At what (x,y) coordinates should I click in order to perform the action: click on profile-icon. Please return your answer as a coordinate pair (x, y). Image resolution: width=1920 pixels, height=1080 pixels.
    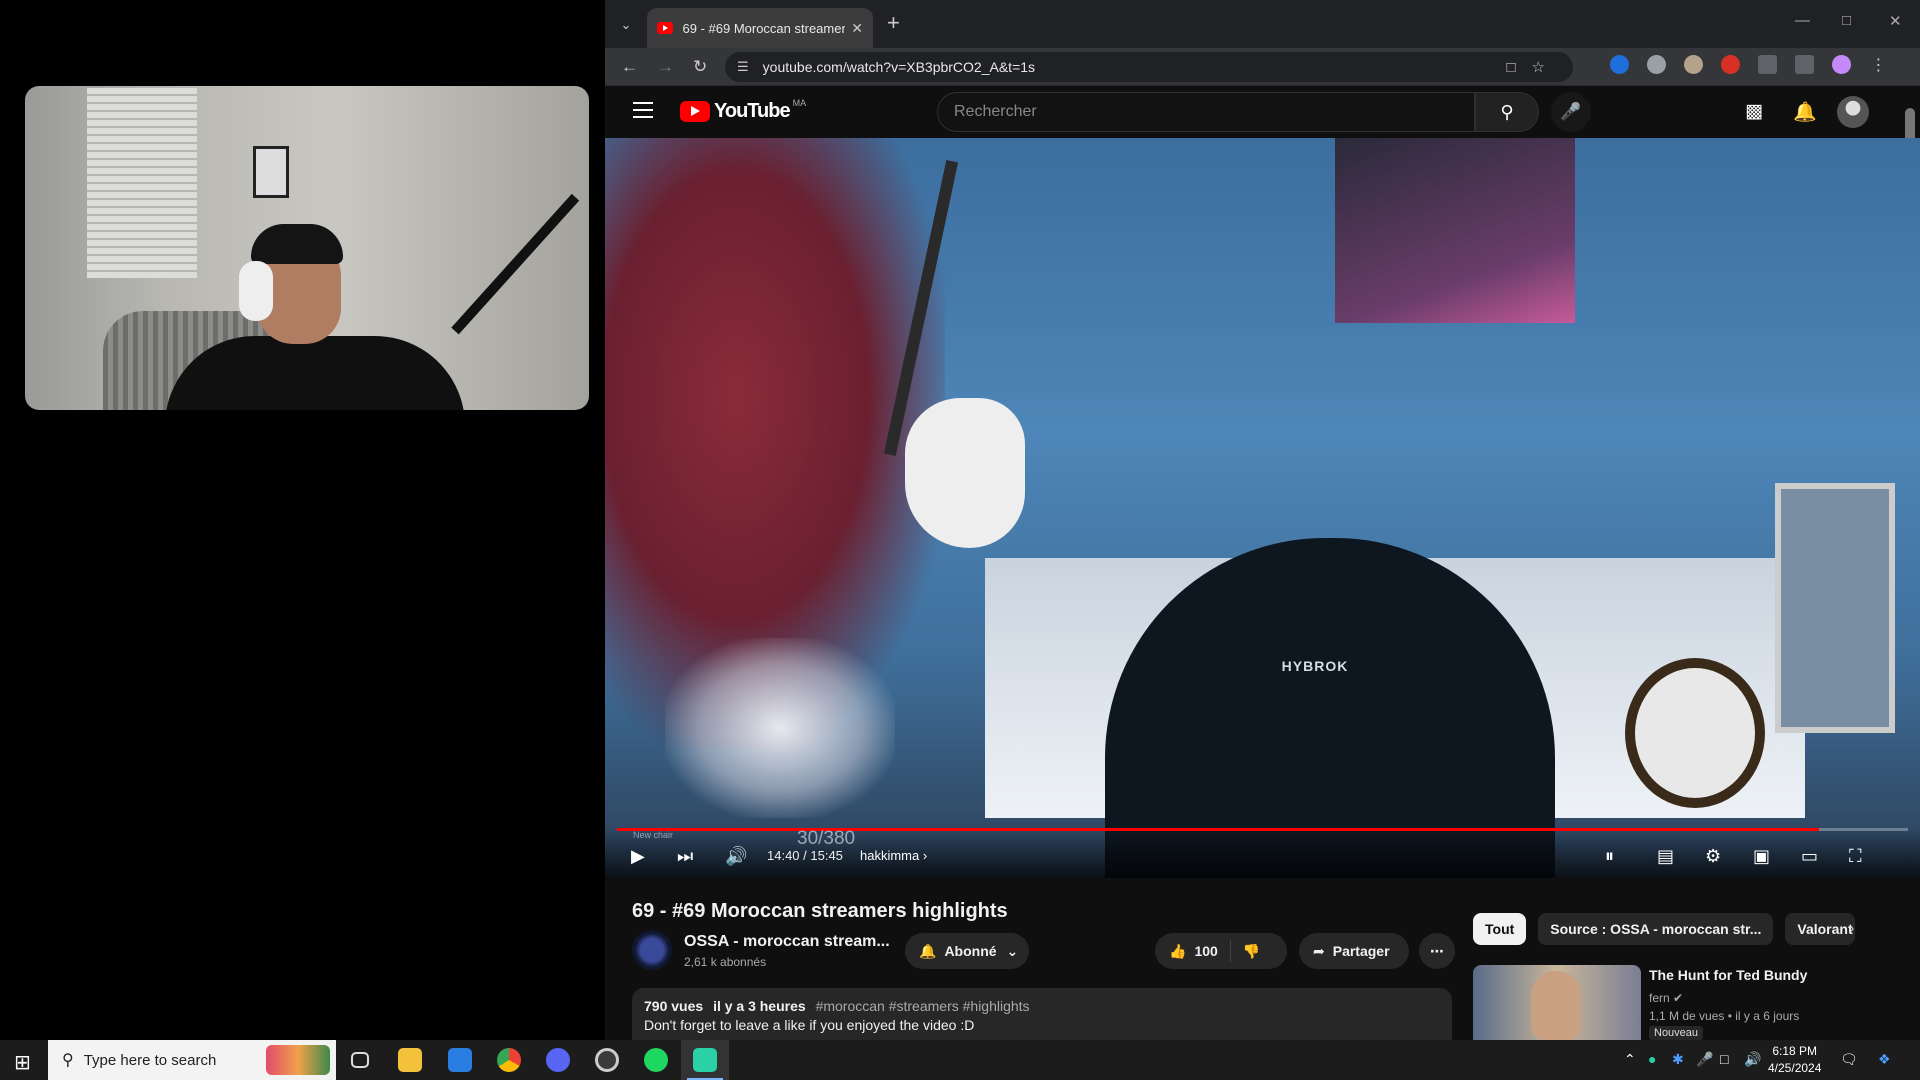
    Looking at the image, I should click on (1841, 64).